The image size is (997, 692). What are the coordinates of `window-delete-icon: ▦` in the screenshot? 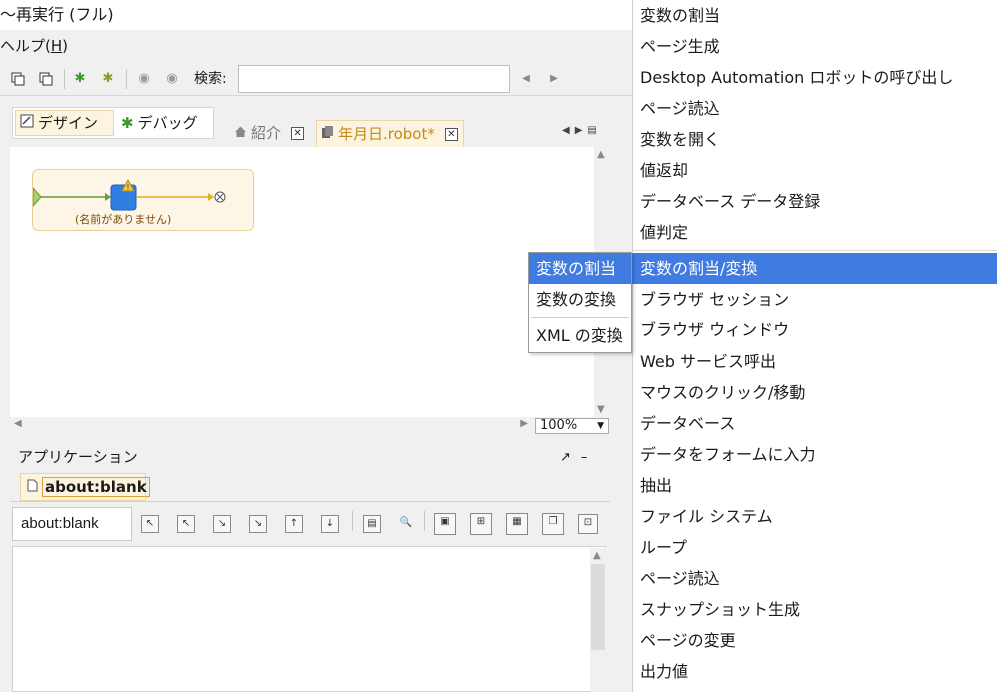 It's located at (517, 524).